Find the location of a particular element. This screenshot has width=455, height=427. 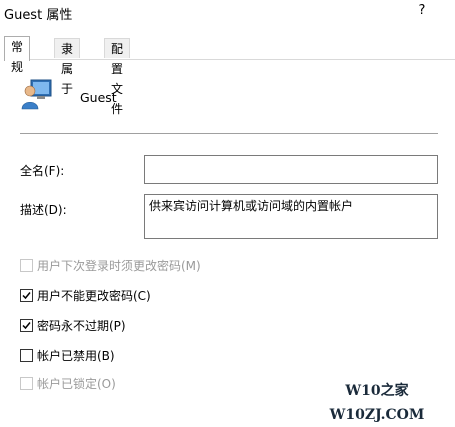

checkbox-row-account-disabled: 帐户已禁用(B) is located at coordinates (67, 355).